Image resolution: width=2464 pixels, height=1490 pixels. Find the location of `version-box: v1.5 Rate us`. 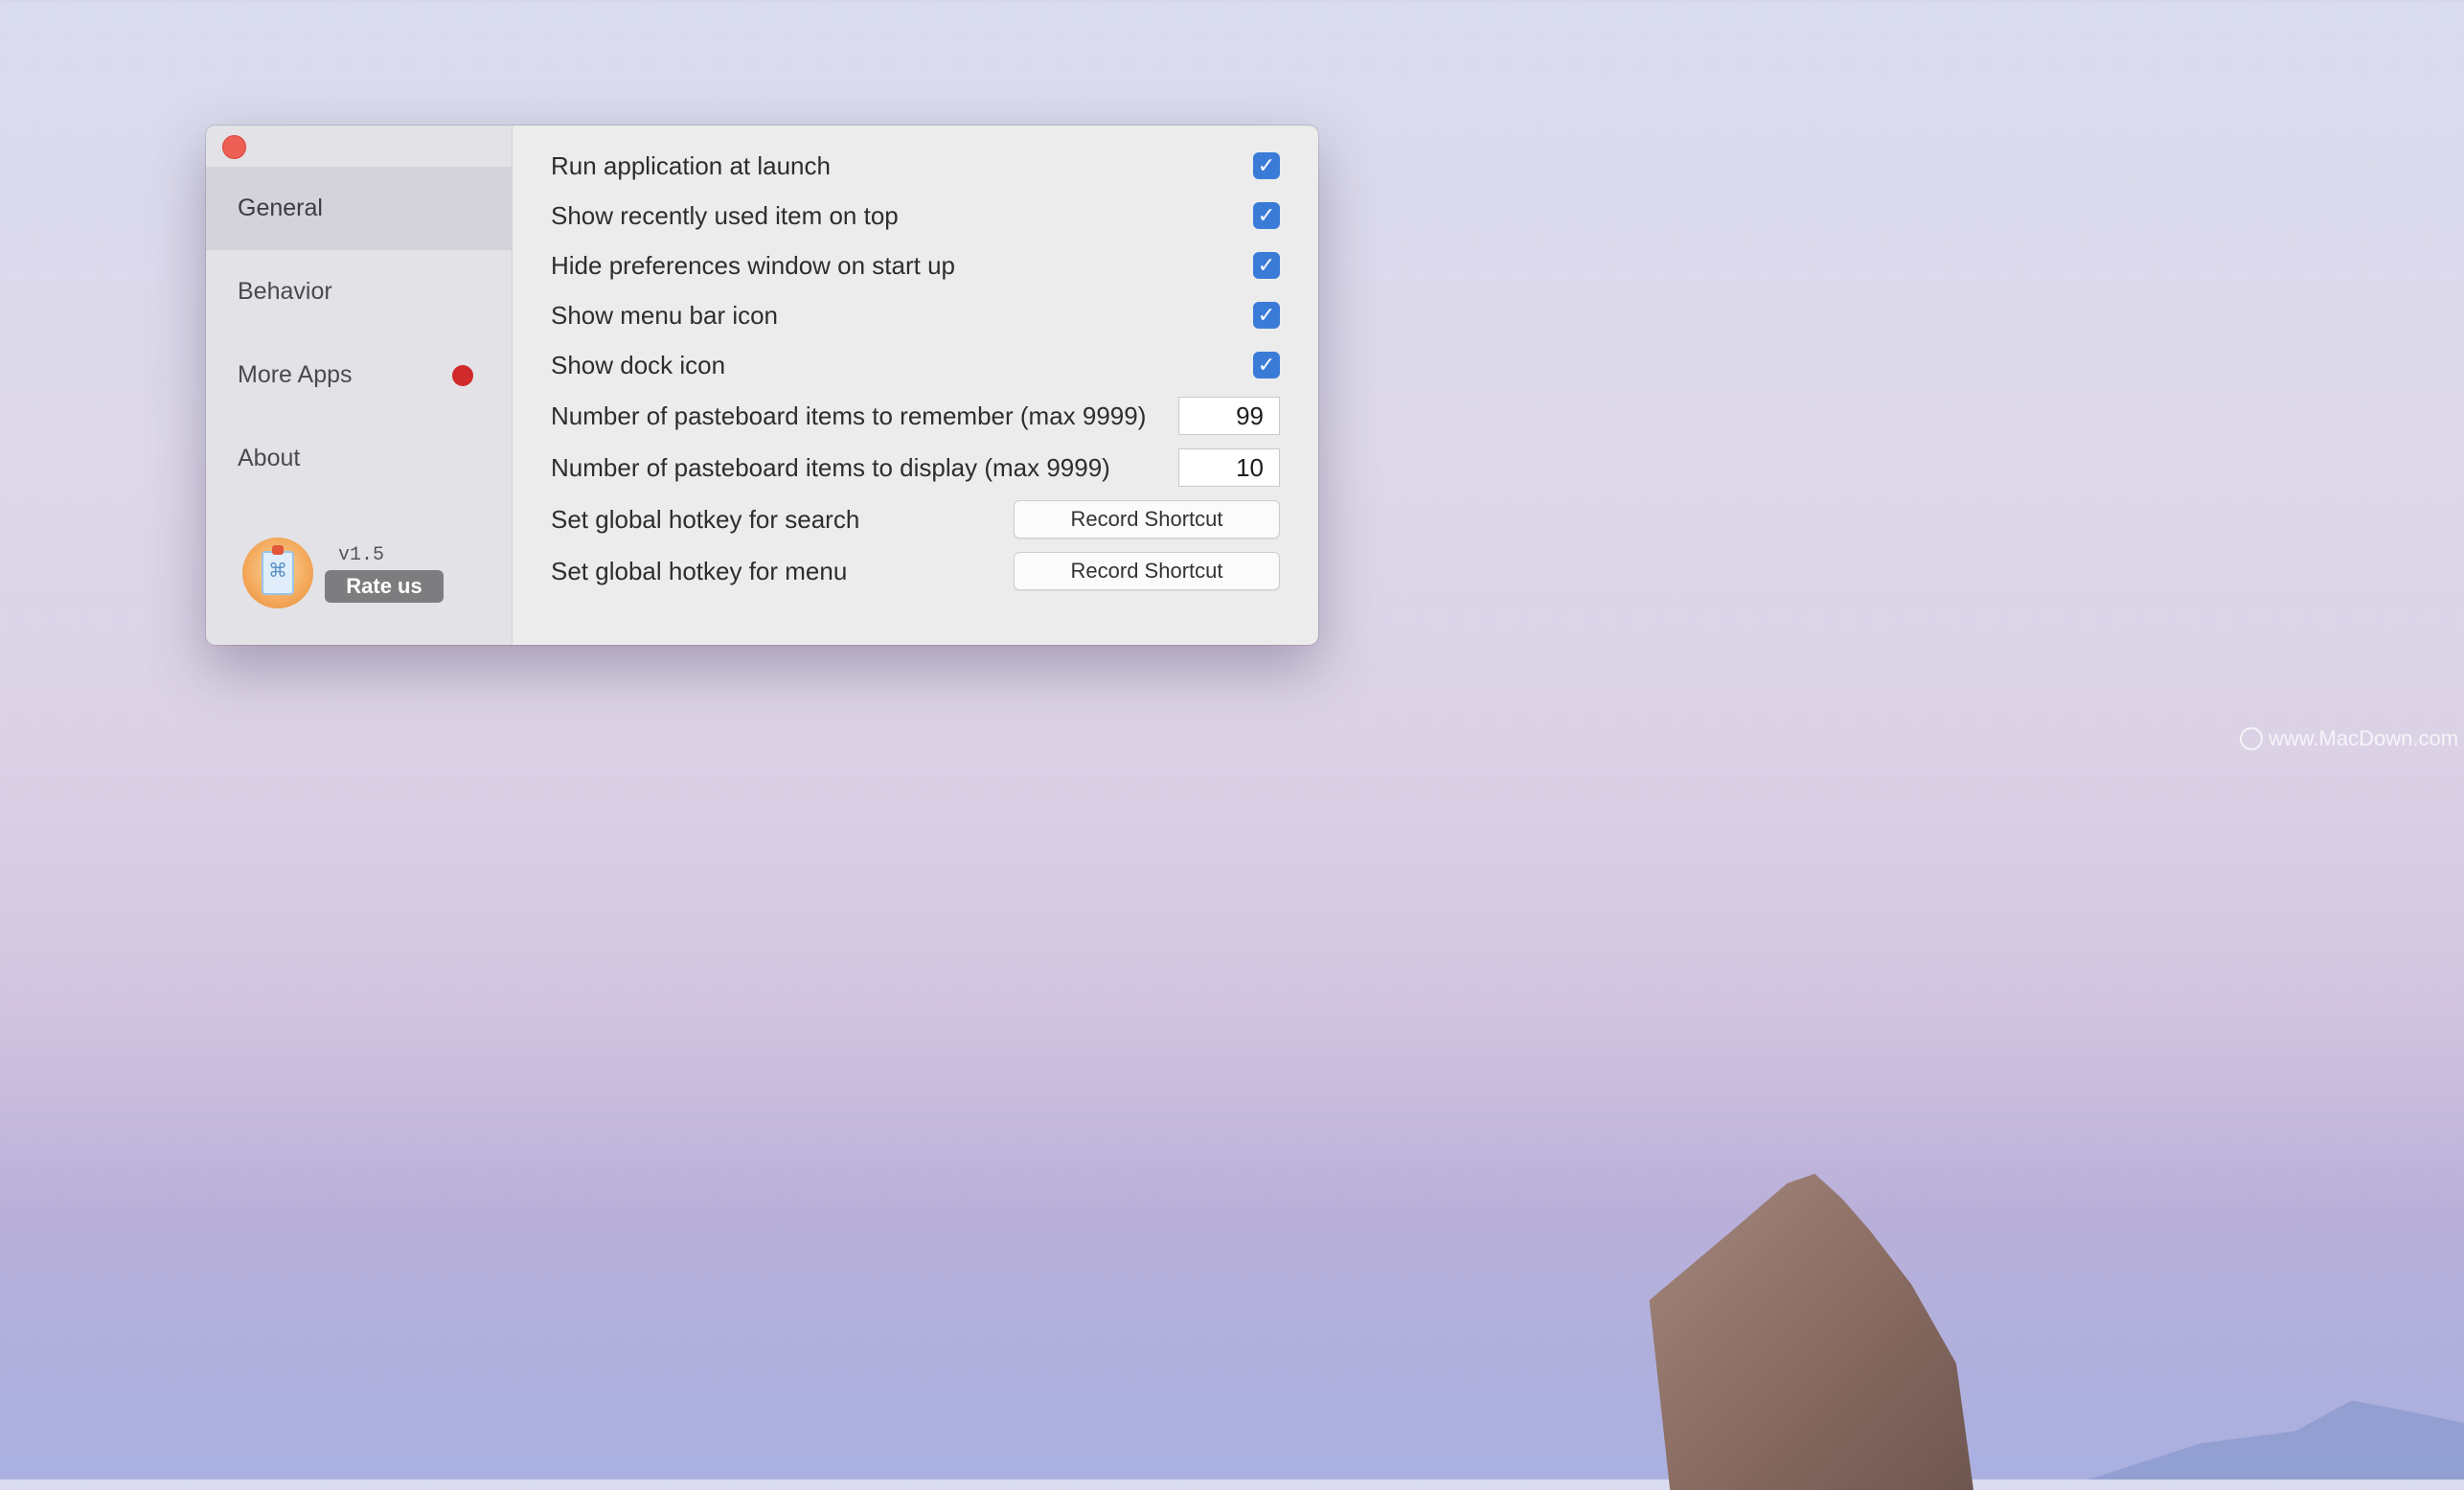

version-box: v1.5 Rate us is located at coordinates (384, 573).